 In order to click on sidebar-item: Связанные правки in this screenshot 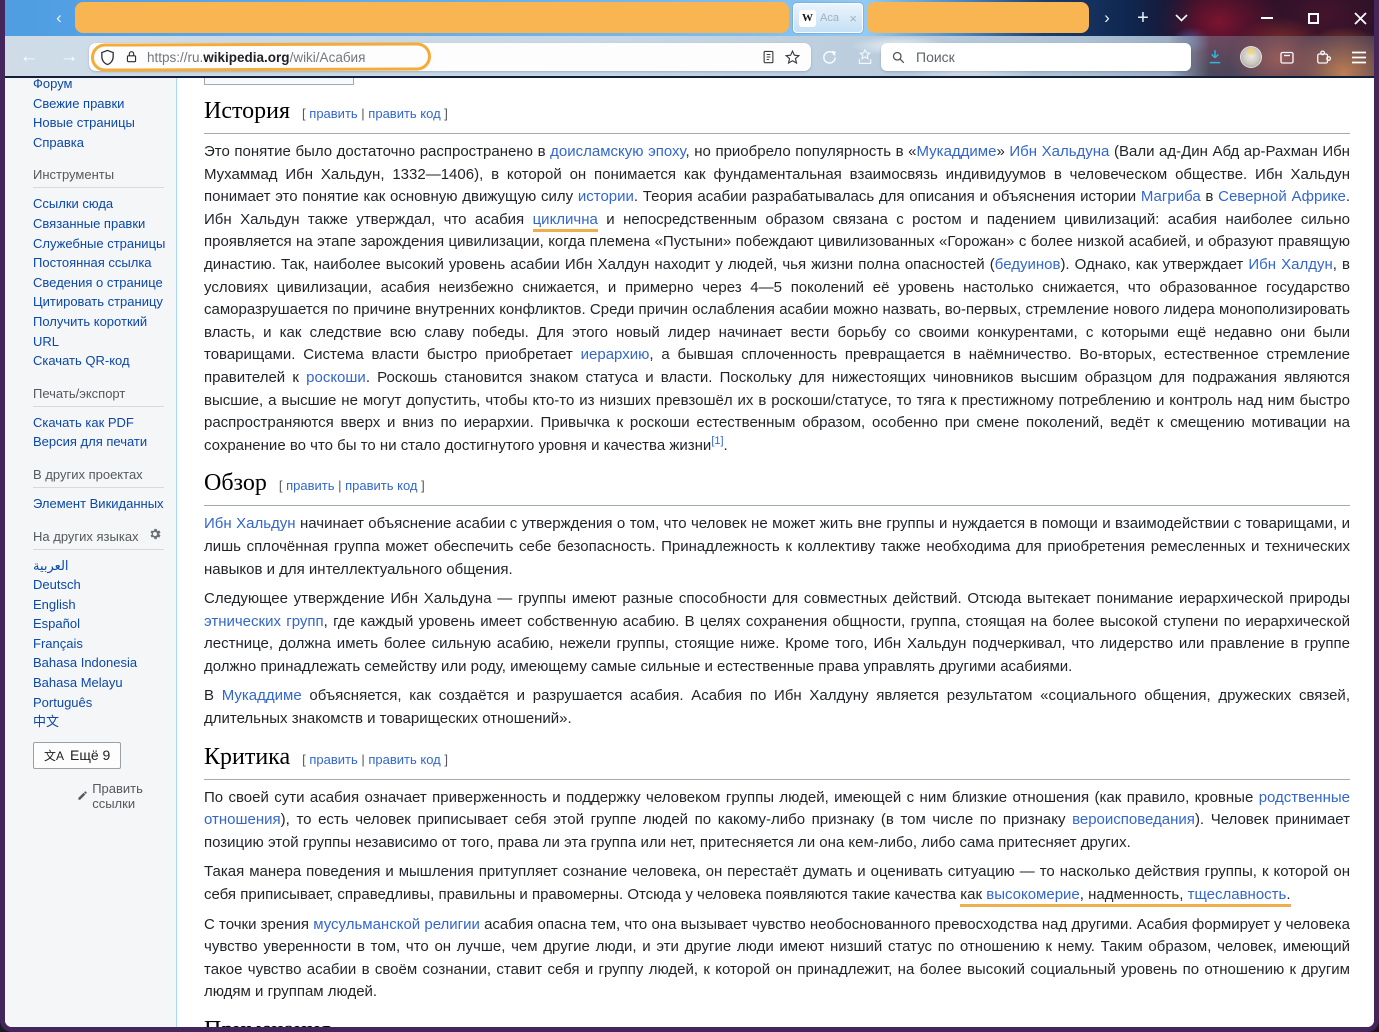, I will do `click(104, 224)`.